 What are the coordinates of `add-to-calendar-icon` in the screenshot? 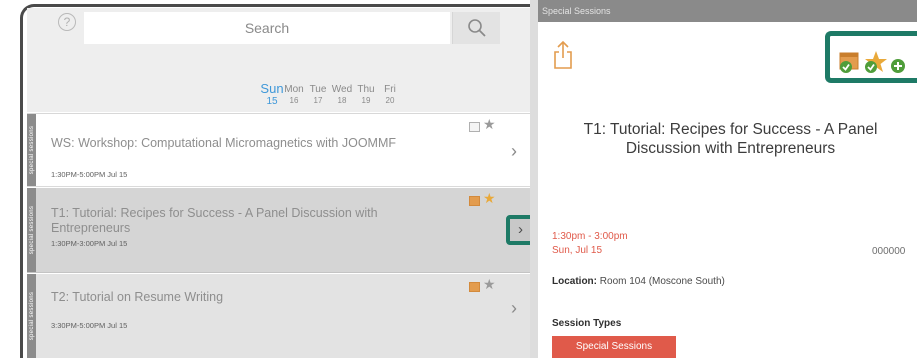 It's located at (850, 62).